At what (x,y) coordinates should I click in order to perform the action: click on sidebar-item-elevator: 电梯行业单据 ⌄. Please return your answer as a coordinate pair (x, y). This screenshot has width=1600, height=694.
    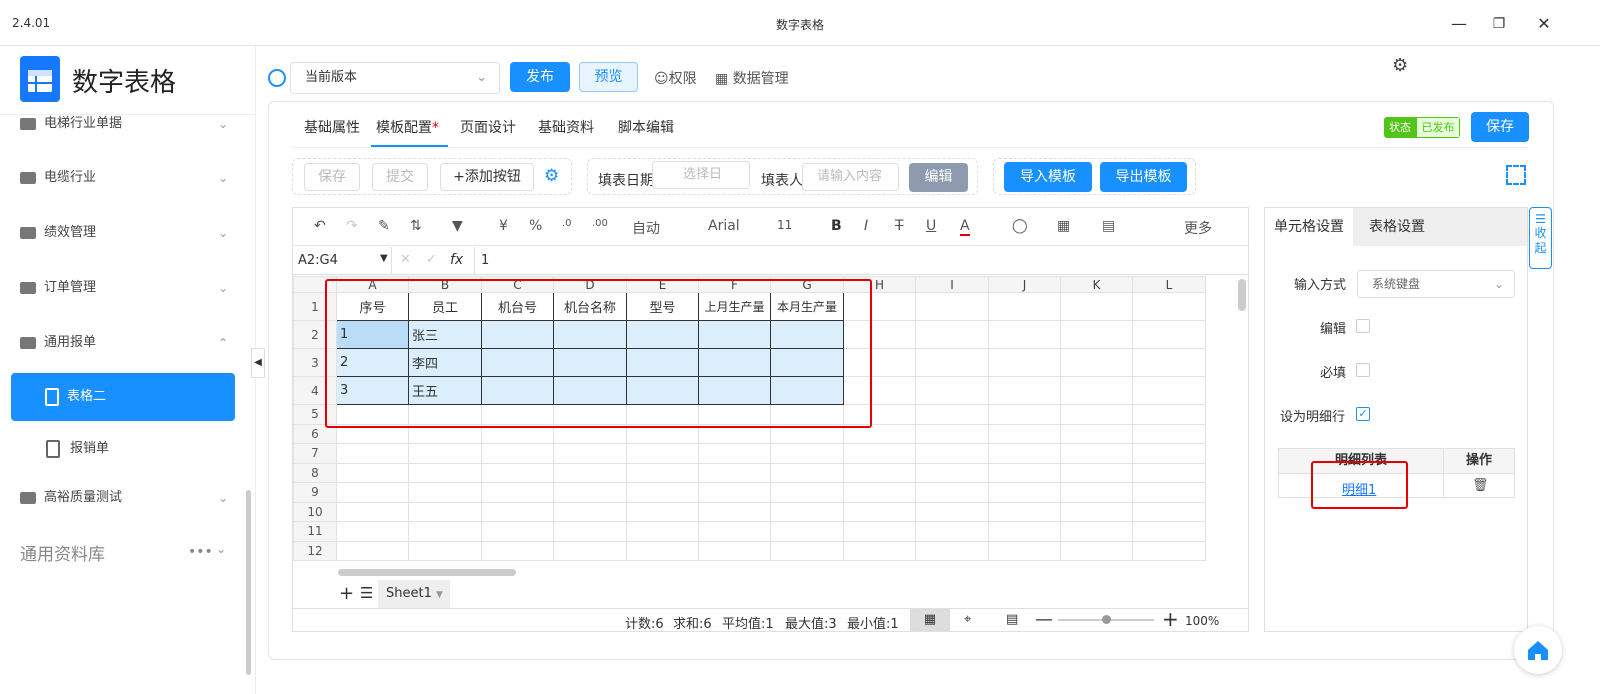
    Looking at the image, I should click on (126, 124).